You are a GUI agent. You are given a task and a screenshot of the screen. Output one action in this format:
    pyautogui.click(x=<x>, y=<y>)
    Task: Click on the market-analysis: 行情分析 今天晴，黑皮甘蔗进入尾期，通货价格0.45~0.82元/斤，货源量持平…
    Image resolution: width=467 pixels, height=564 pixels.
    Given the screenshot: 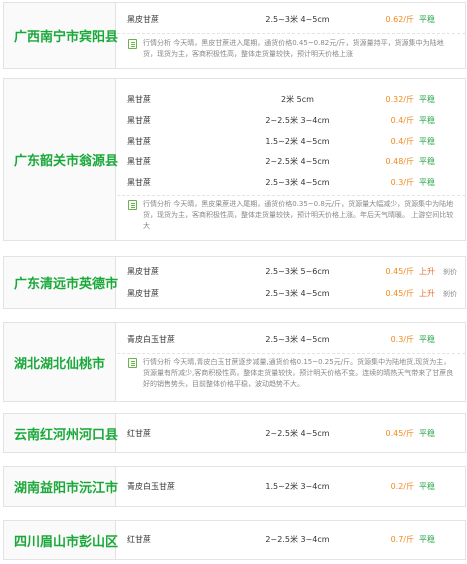 What is the action you would take?
    pyautogui.click(x=291, y=49)
    